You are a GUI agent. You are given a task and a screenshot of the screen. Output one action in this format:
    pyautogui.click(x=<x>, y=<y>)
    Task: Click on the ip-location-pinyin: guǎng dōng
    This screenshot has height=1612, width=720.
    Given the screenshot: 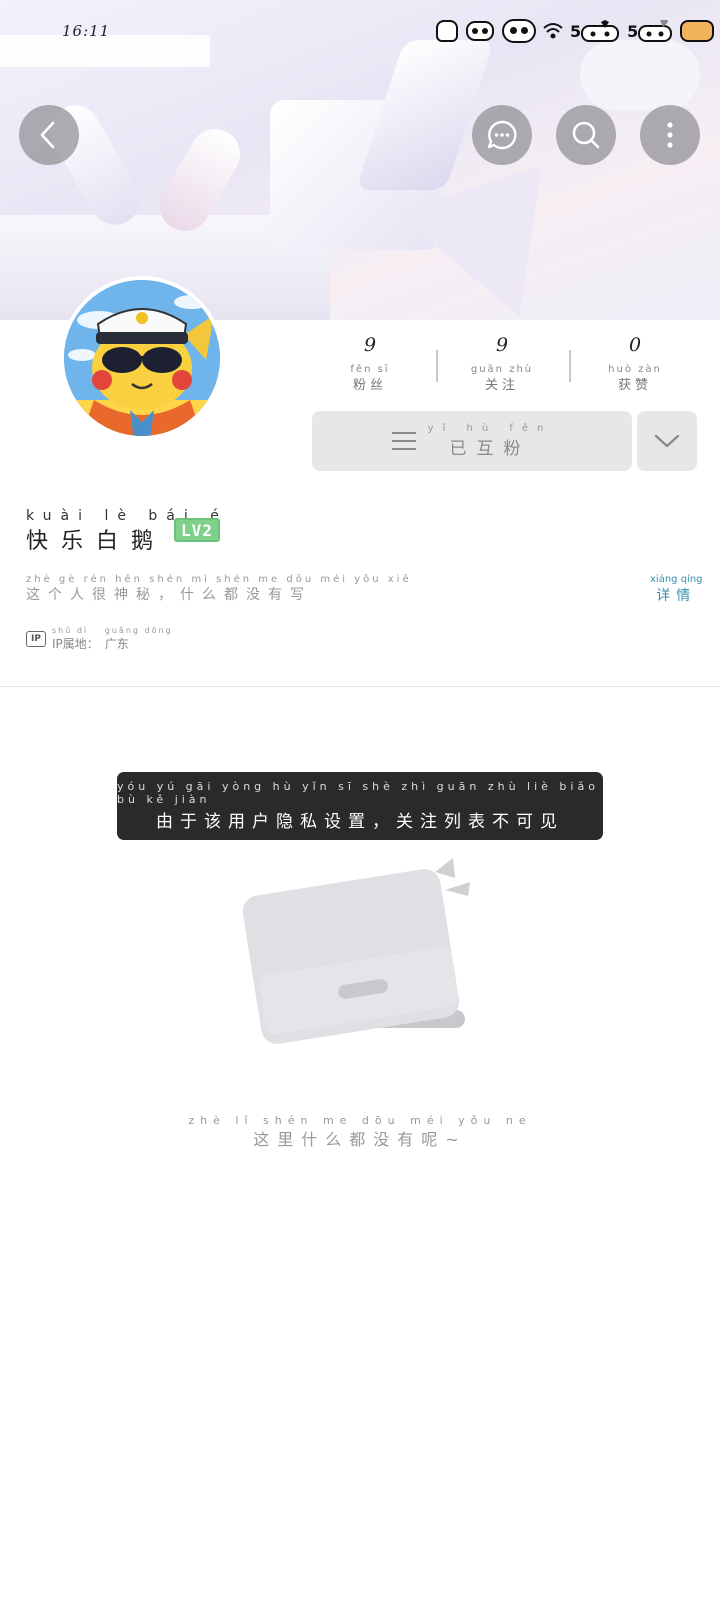 What is the action you would take?
    pyautogui.click(x=138, y=630)
    